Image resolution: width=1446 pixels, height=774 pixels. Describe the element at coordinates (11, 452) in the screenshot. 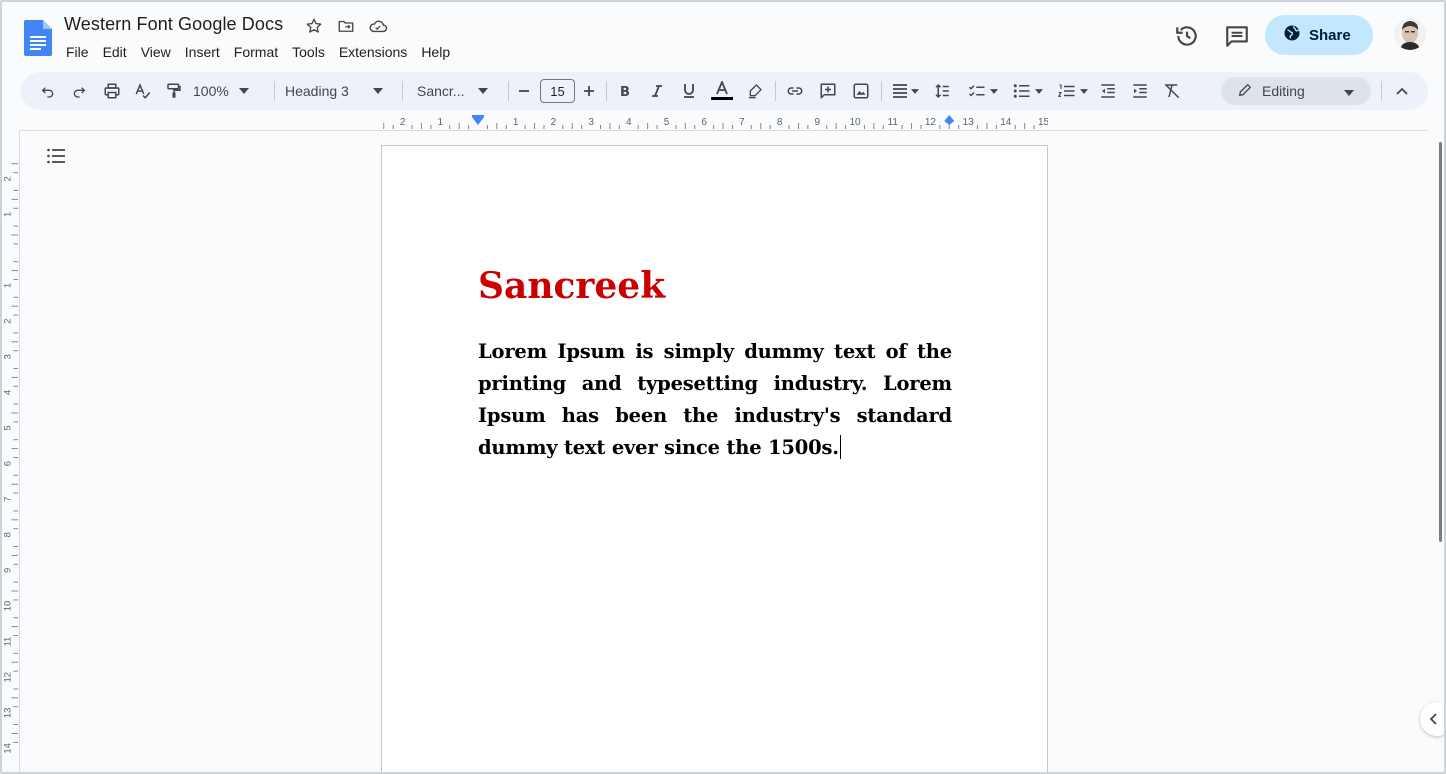

I see `vertical-ruler: 211234567891011121314` at that location.